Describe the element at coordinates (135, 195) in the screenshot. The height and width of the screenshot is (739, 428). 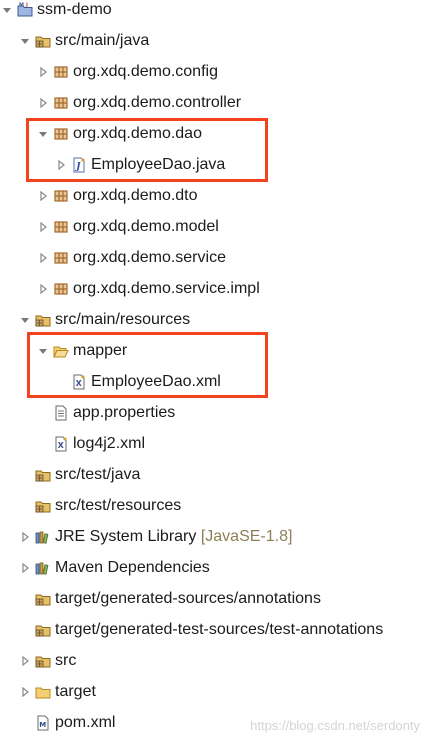
I see `package-label: org.xdq.demo.dto` at that location.